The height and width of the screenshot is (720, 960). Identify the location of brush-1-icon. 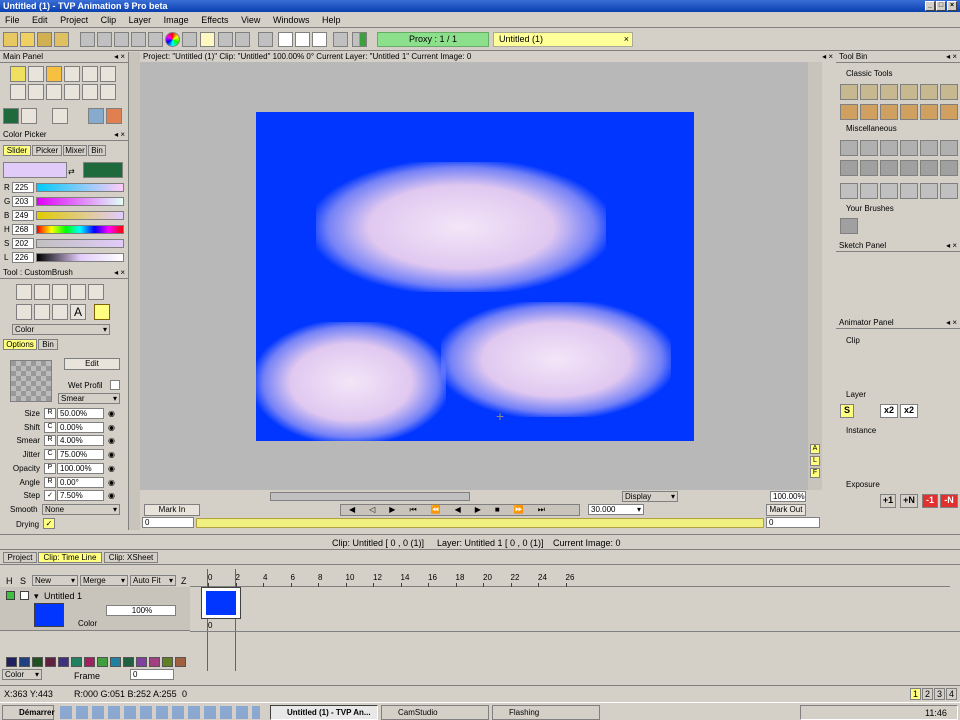
(24, 292).